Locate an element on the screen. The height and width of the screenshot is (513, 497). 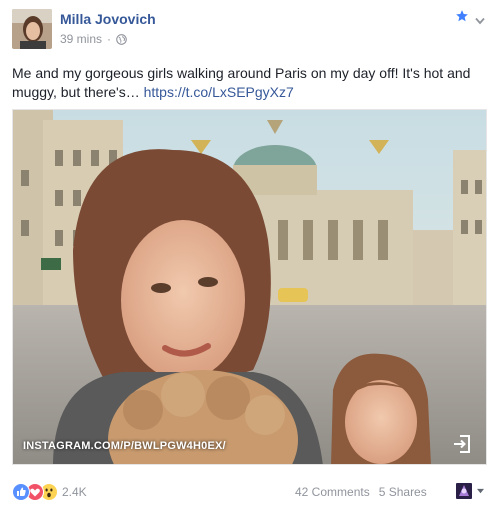
reaction-count: 2.4K is located at coordinates (74, 492).